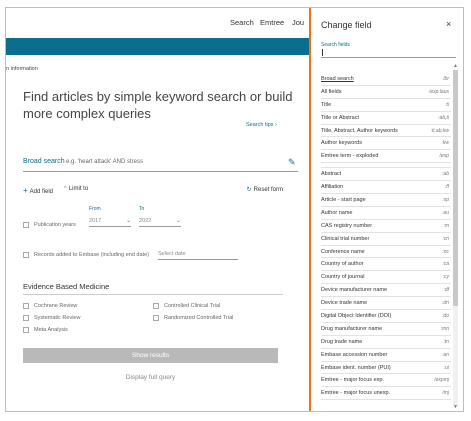 The width and height of the screenshot is (471, 421). Describe the element at coordinates (76, 189) in the screenshot. I see `limit-to-button: ^ Limit to` at that location.